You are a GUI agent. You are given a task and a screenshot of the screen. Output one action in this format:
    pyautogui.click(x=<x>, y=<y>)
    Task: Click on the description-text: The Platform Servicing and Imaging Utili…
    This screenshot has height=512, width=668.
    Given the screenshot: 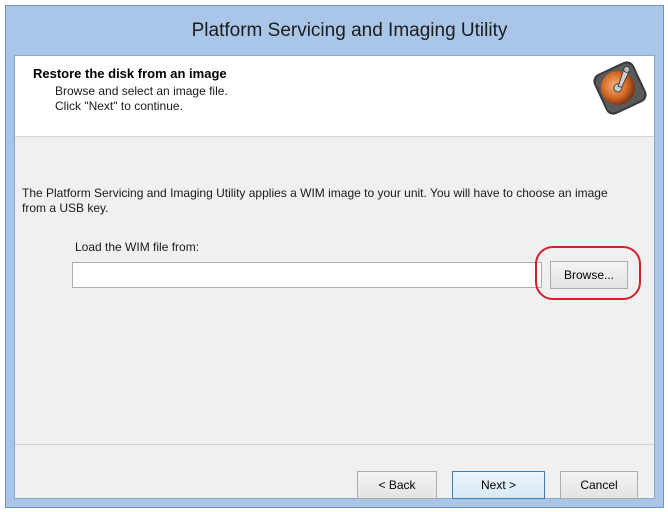 What is the action you would take?
    pyautogui.click(x=315, y=200)
    